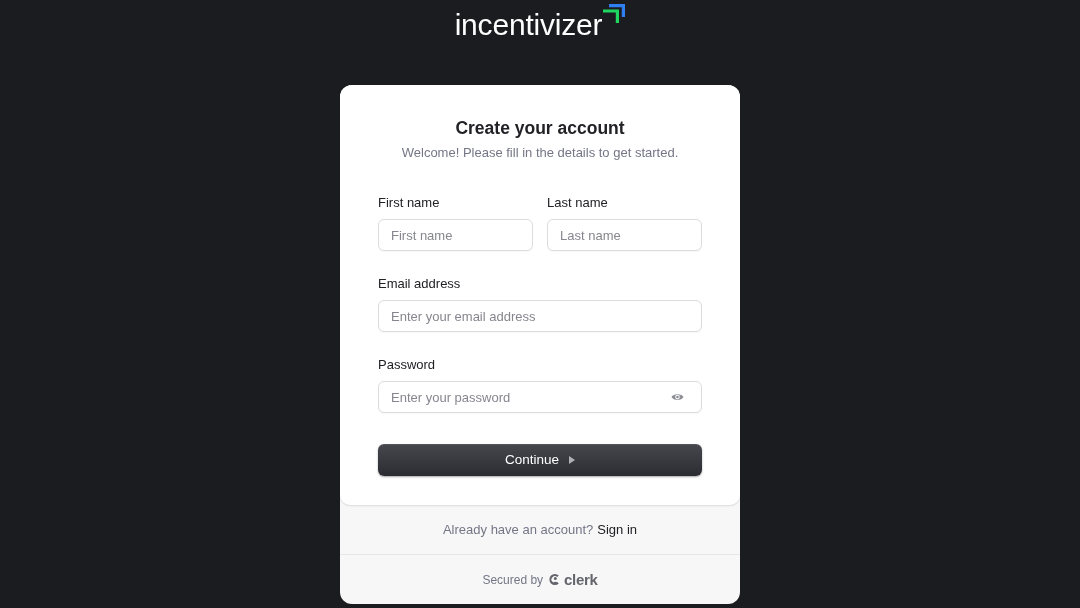 Image resolution: width=1080 pixels, height=608 pixels. I want to click on field-label: Email address, so click(420, 283).